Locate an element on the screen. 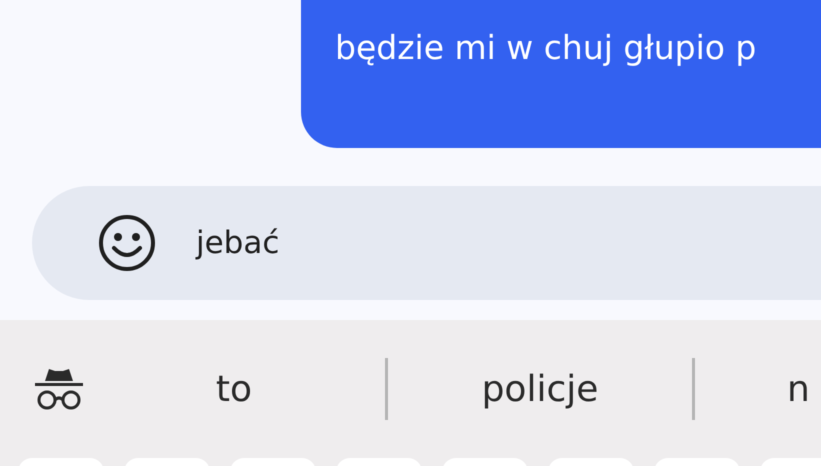 This screenshot has height=466, width=821. suggestion-chip: to is located at coordinates (234, 389).